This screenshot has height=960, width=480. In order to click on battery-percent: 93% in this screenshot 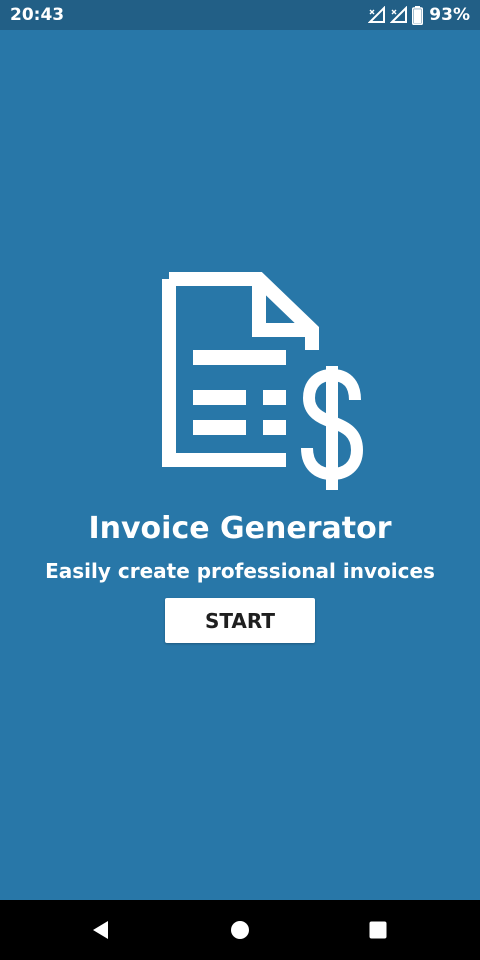, I will do `click(449, 15)`.